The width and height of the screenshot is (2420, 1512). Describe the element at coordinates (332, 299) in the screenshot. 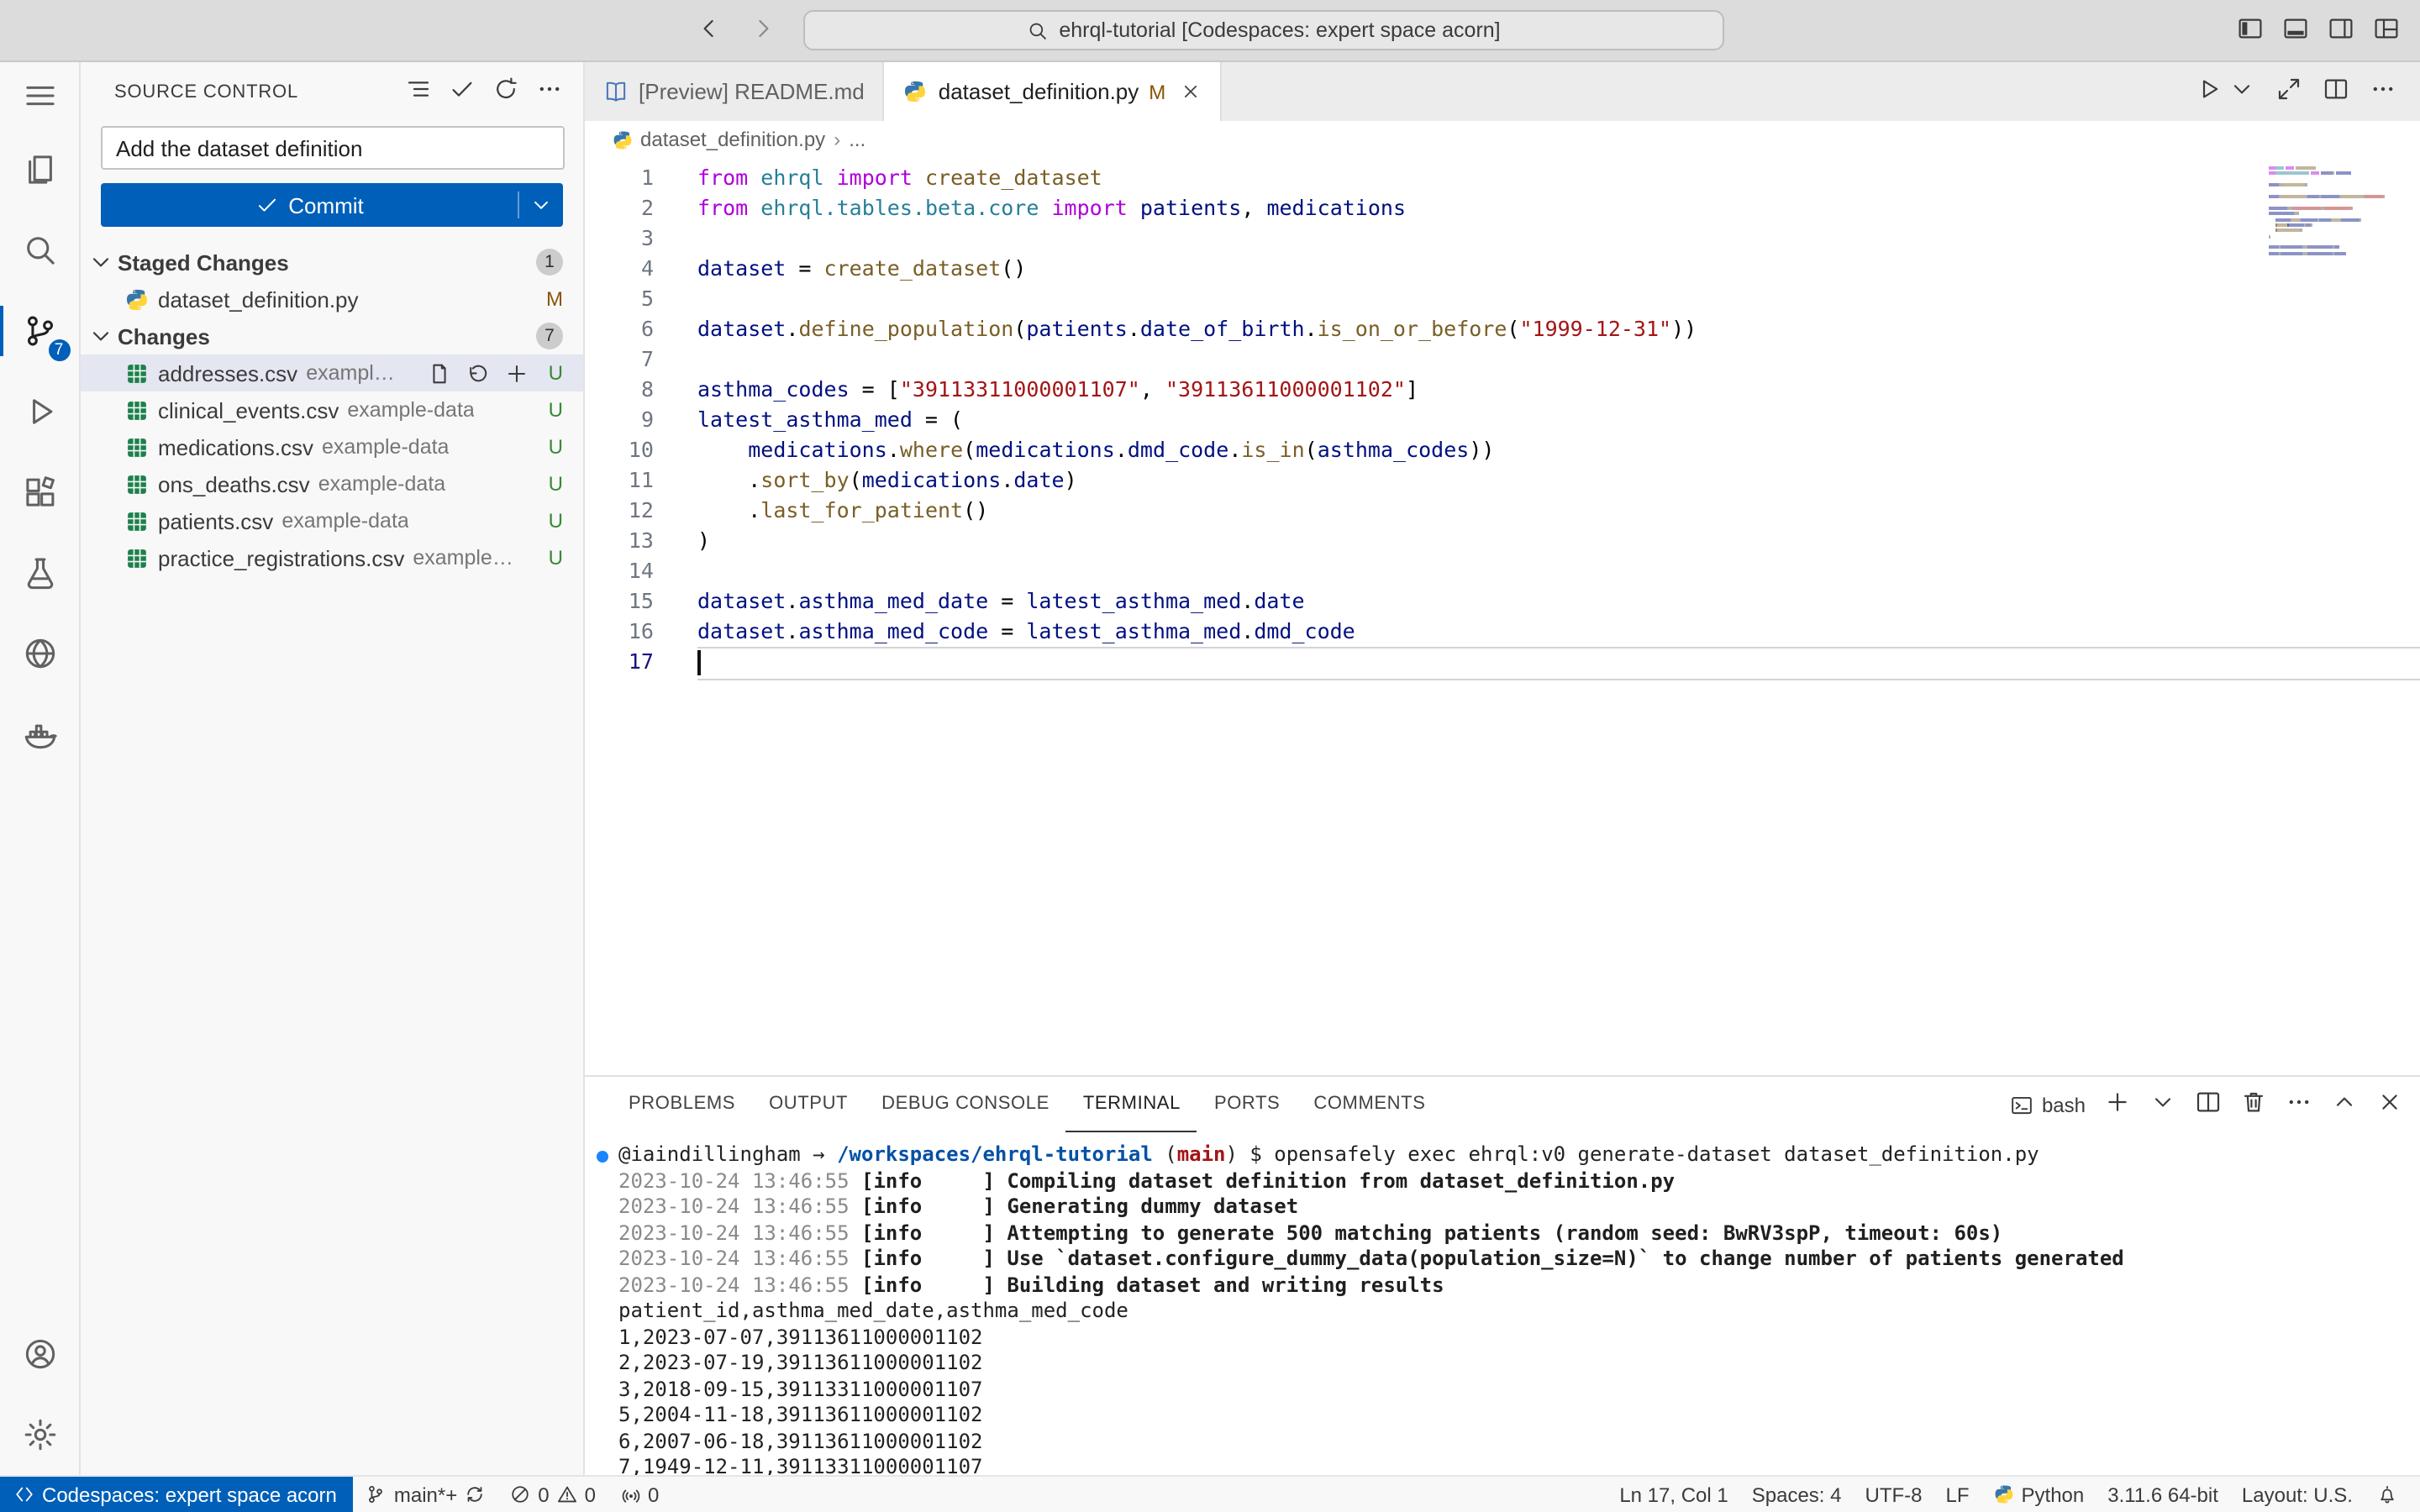

I see `scm-file-dataset-definition-py: dataset_definition.py M` at that location.